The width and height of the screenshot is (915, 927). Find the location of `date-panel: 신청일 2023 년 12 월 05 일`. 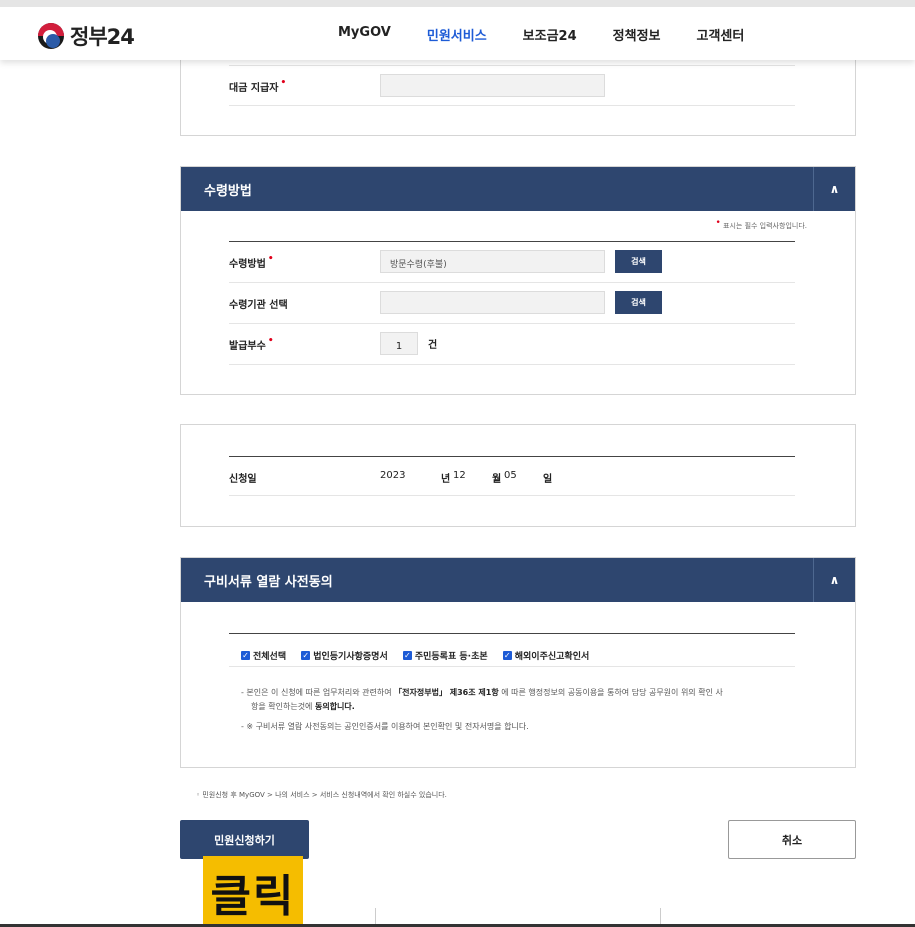

date-panel: 신청일 2023 년 12 월 05 일 is located at coordinates (518, 475).